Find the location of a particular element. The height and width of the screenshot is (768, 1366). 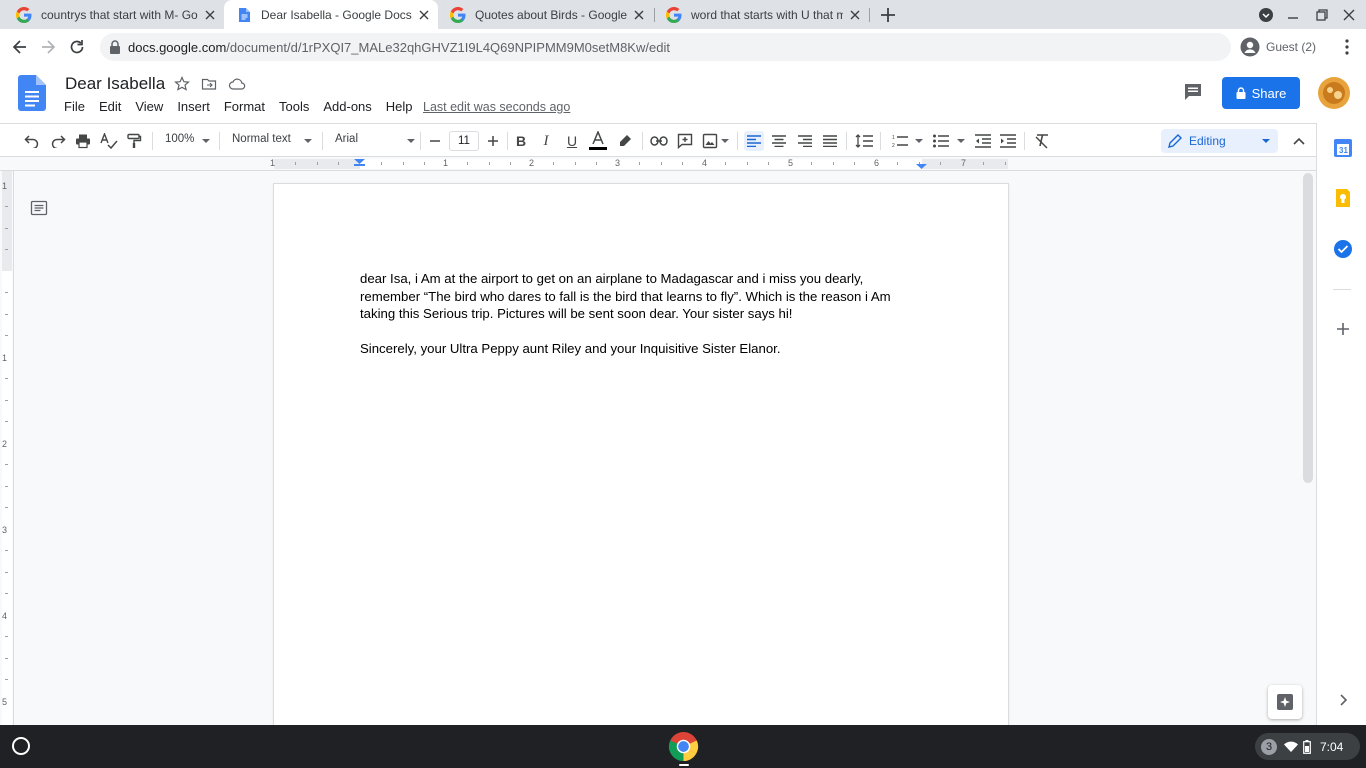

minimize-icon is located at coordinates (1293, 15).